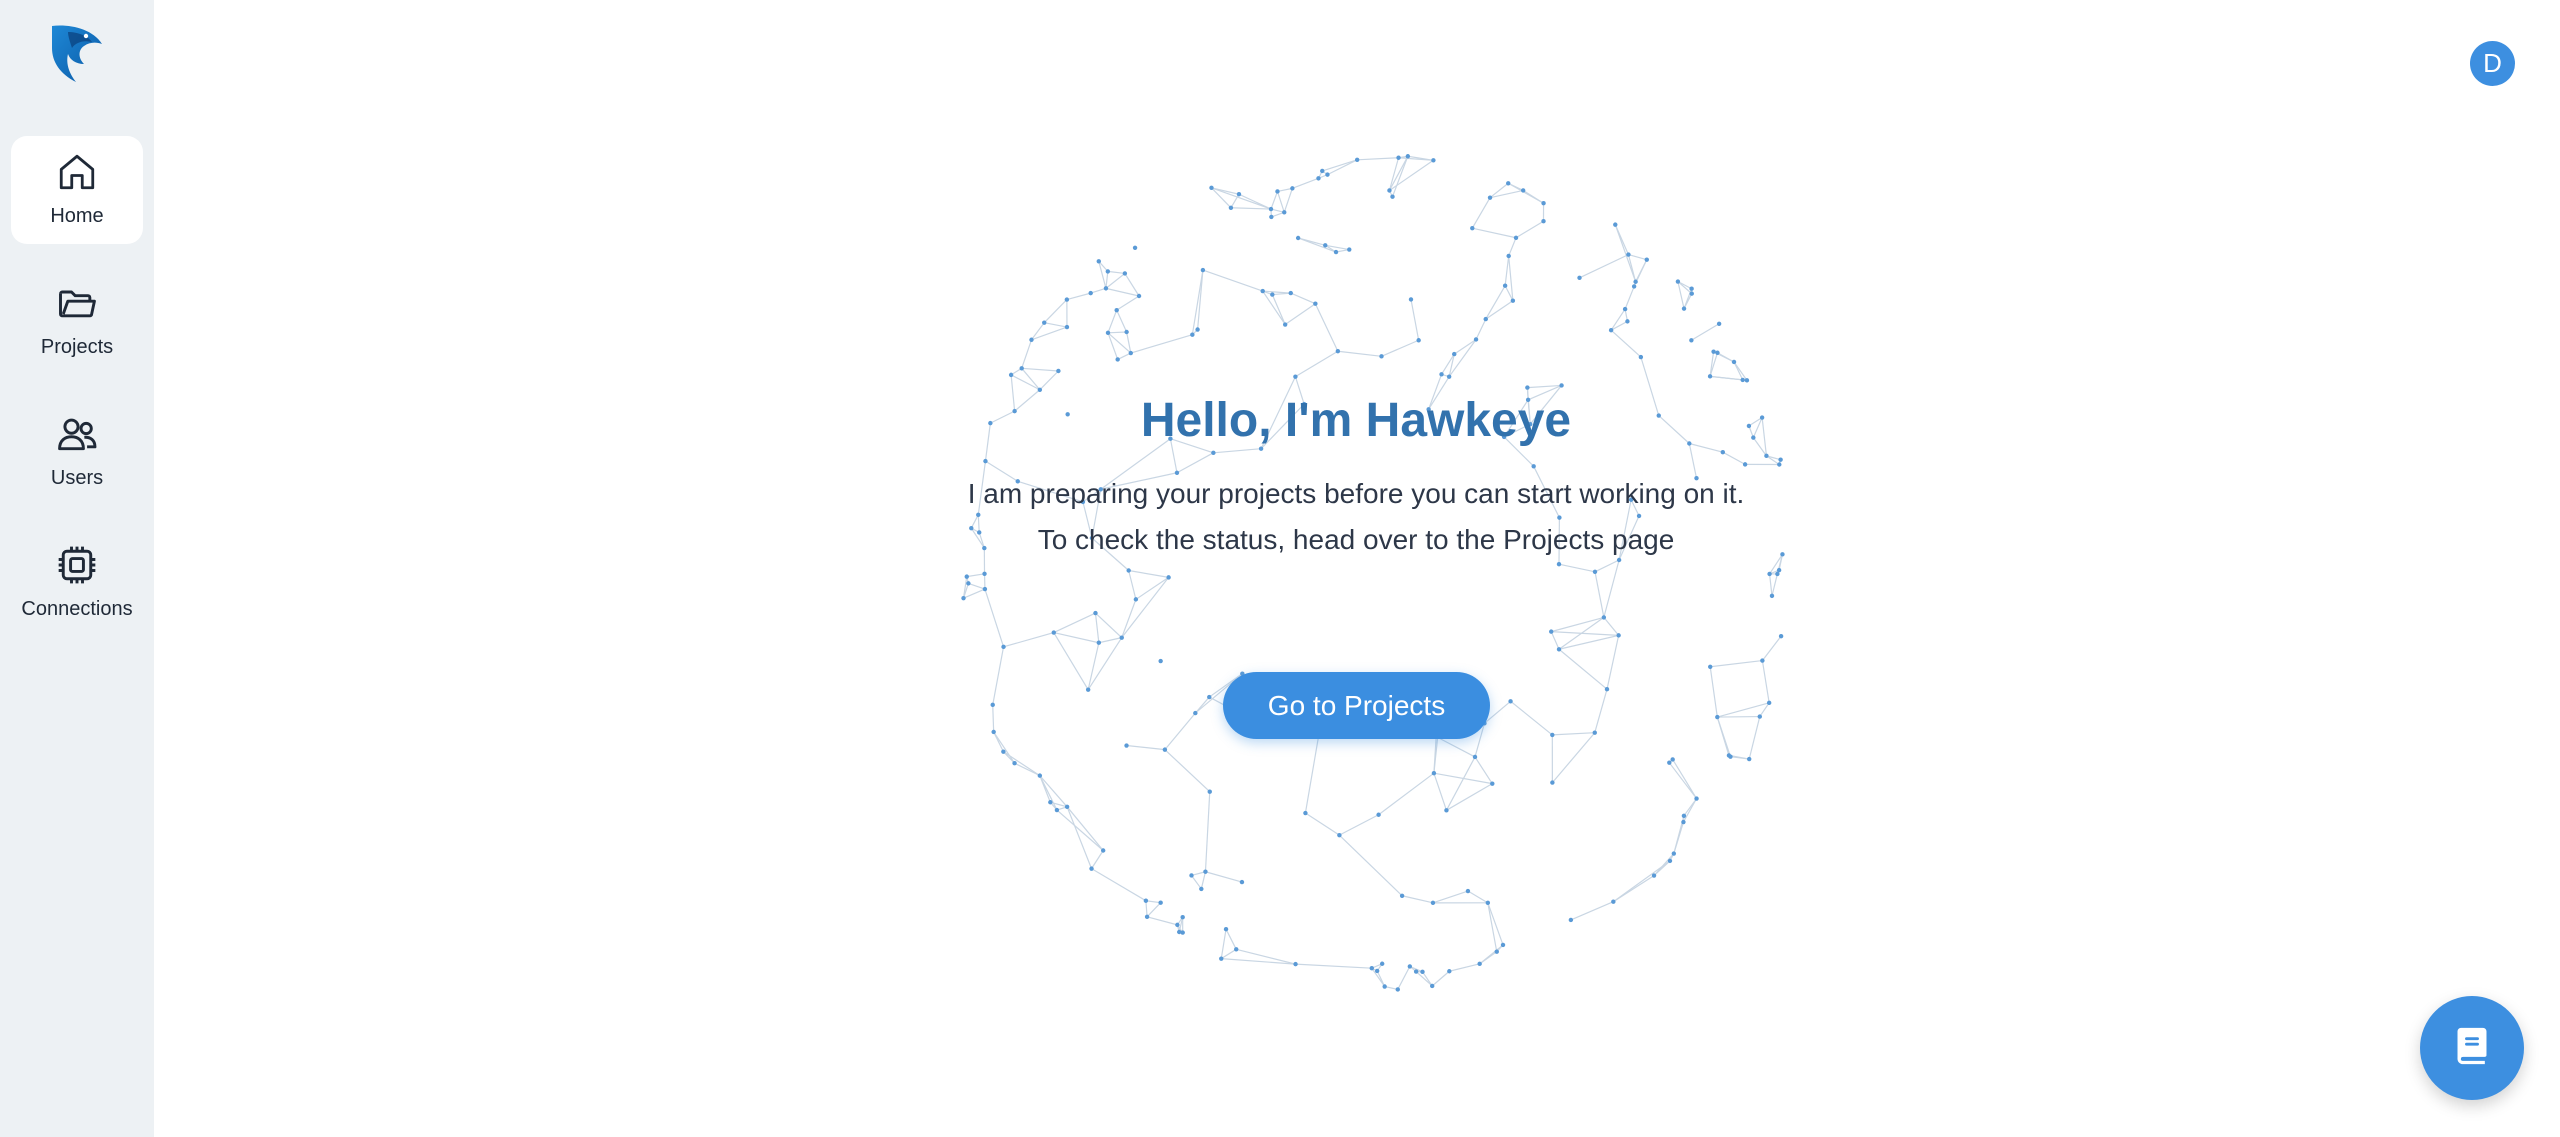  I want to click on users-icon, so click(77, 434).